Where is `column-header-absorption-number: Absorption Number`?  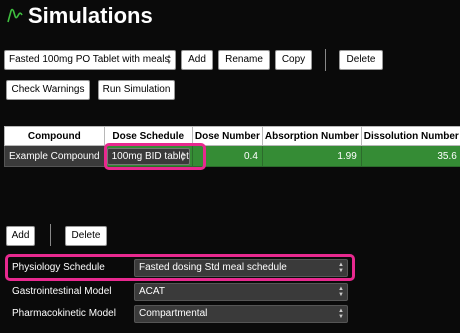 column-header-absorption-number: Absorption Number is located at coordinates (311, 136).